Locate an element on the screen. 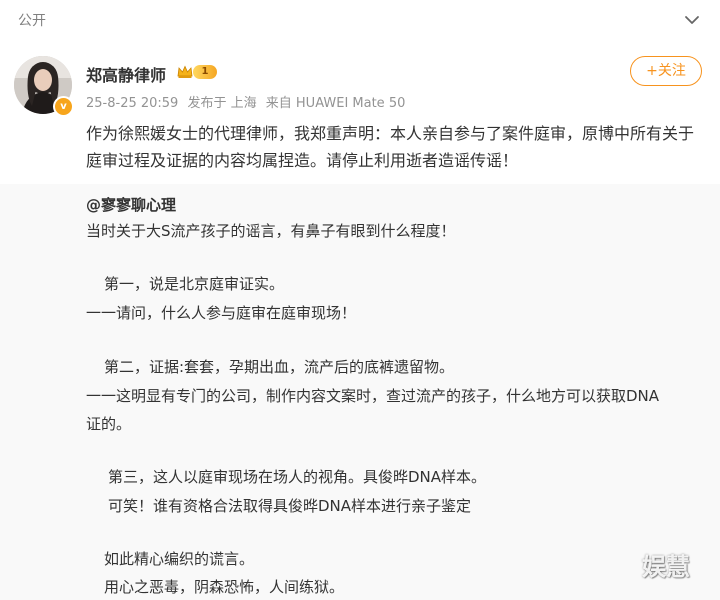  repost-line: 第三，这人以庭审现场在场人的视角。具俊晔DNA样本。 is located at coordinates (297, 477).